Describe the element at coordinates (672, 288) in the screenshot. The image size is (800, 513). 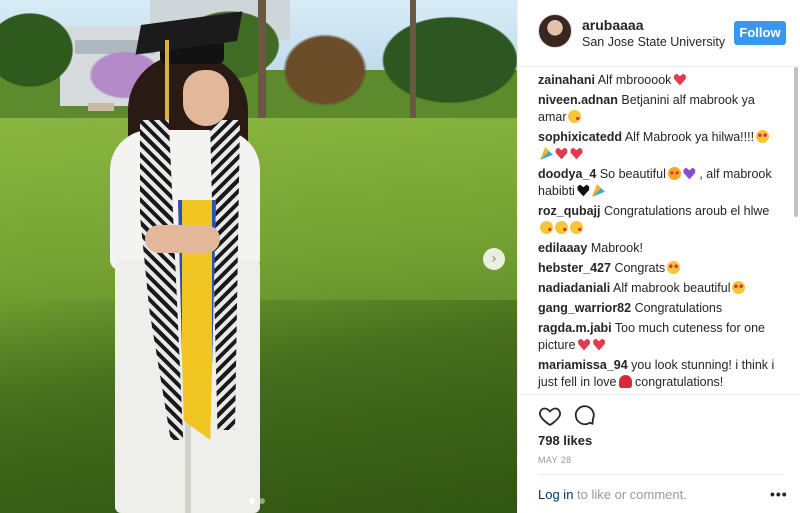
I see `comment-text: Alf mabrook beautiful` at that location.